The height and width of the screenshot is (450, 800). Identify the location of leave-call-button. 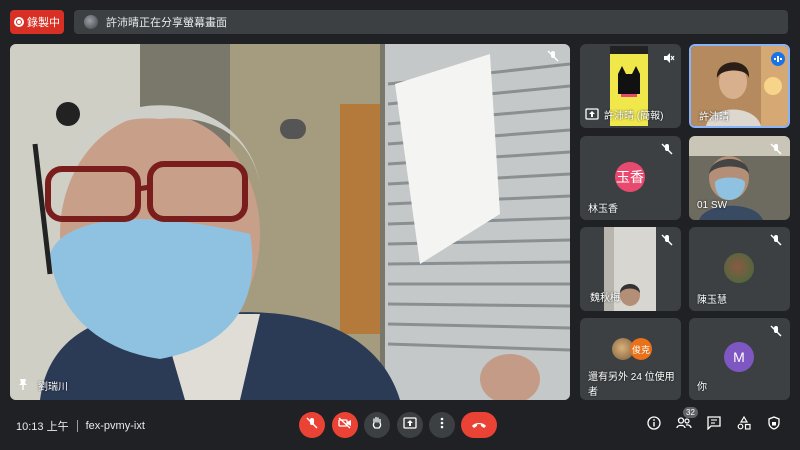
(479, 425).